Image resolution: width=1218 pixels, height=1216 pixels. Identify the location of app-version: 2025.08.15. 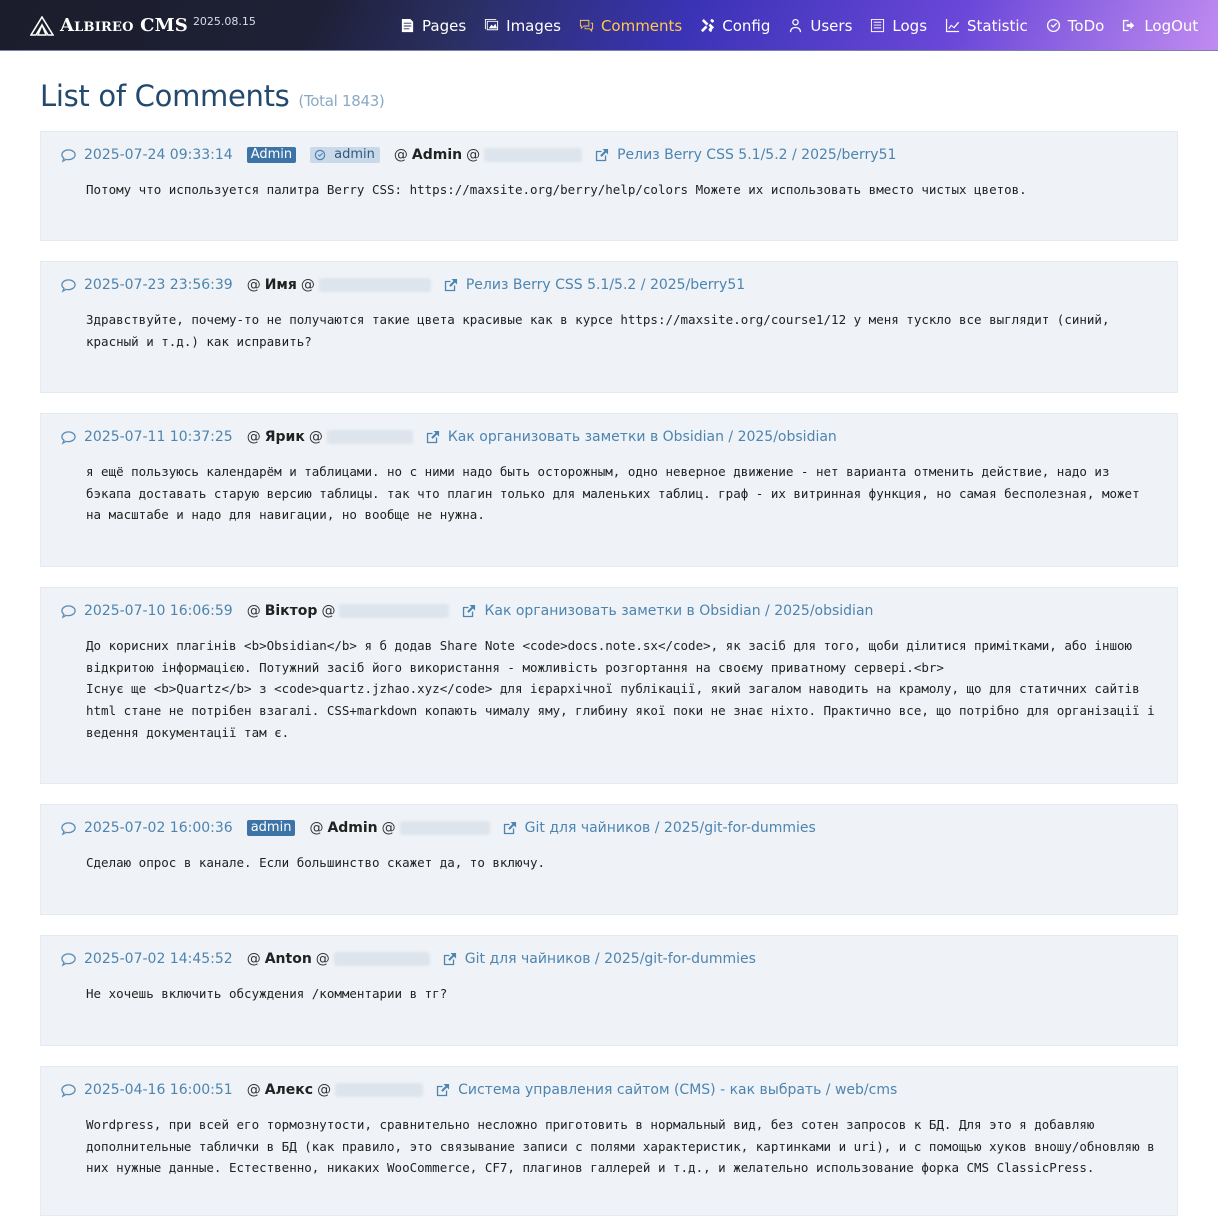
(224, 21).